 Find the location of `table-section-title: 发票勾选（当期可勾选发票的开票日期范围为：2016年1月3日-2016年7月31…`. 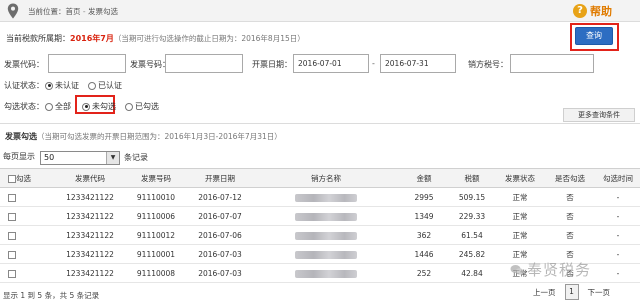

table-section-title: 发票勾选（当期可勾选发票的开票日期范围为：2016年1月3日-2016年7月31… is located at coordinates (143, 136).